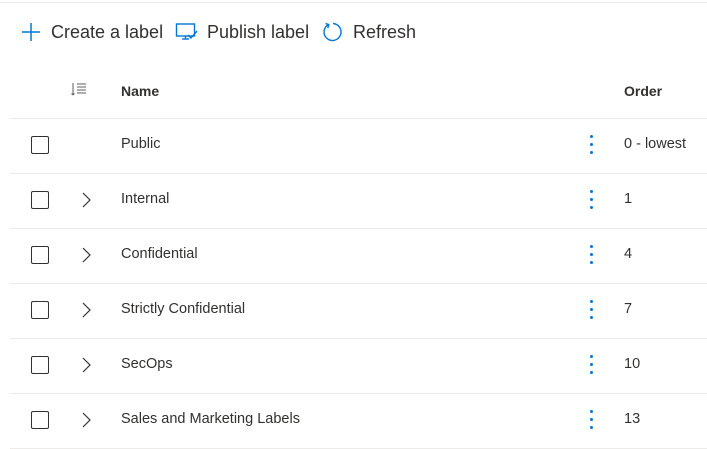 Image resolution: width=707 pixels, height=449 pixels. I want to click on column-header-name: Name, so click(140, 91).